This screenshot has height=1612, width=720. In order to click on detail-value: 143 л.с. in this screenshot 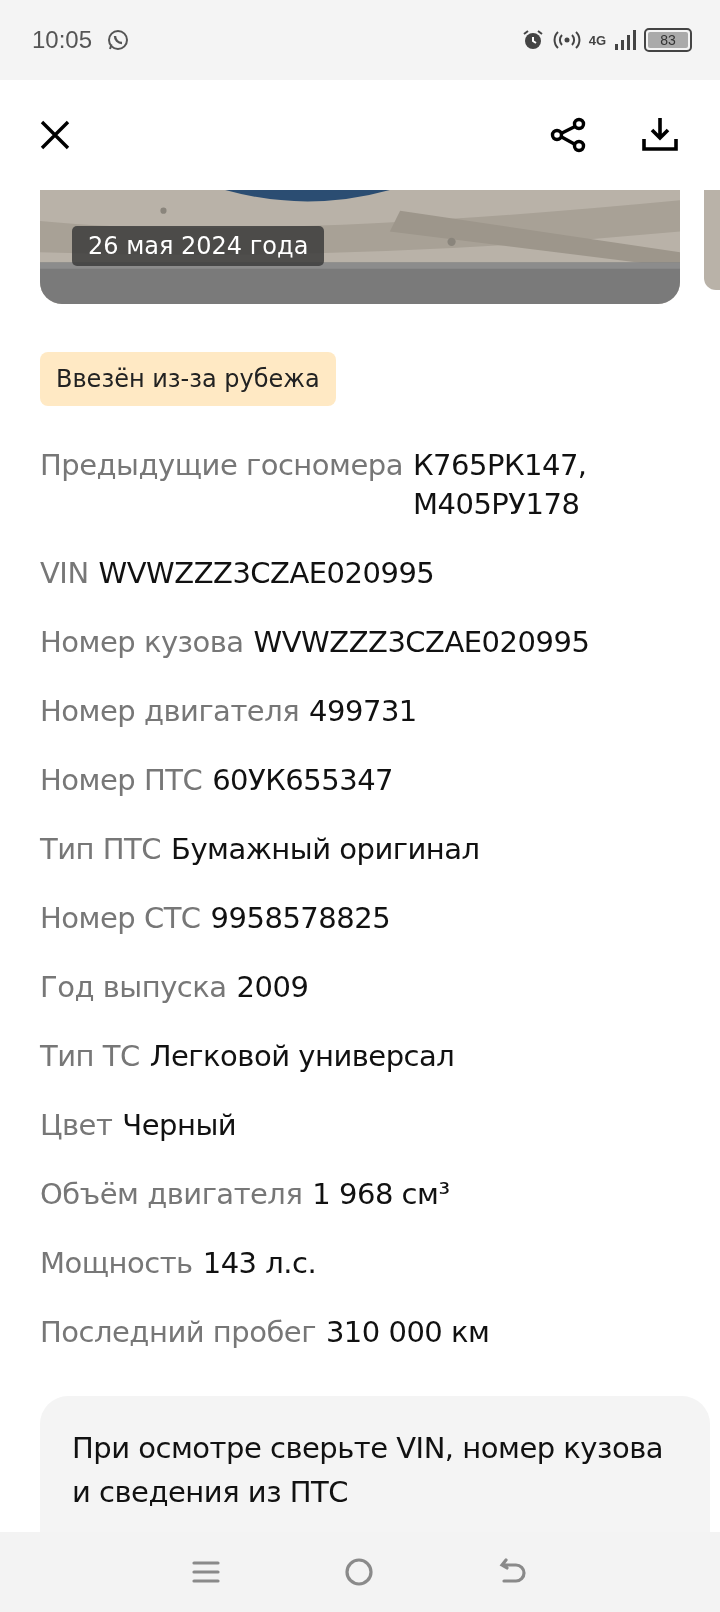, I will do `click(259, 1263)`.